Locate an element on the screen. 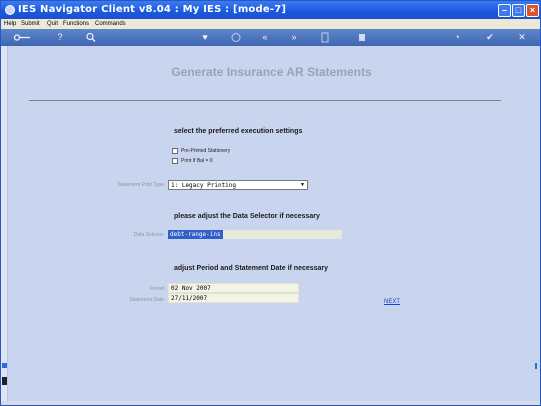 The height and width of the screenshot is (406, 541). pre-printed-checkbox is located at coordinates (175, 151).